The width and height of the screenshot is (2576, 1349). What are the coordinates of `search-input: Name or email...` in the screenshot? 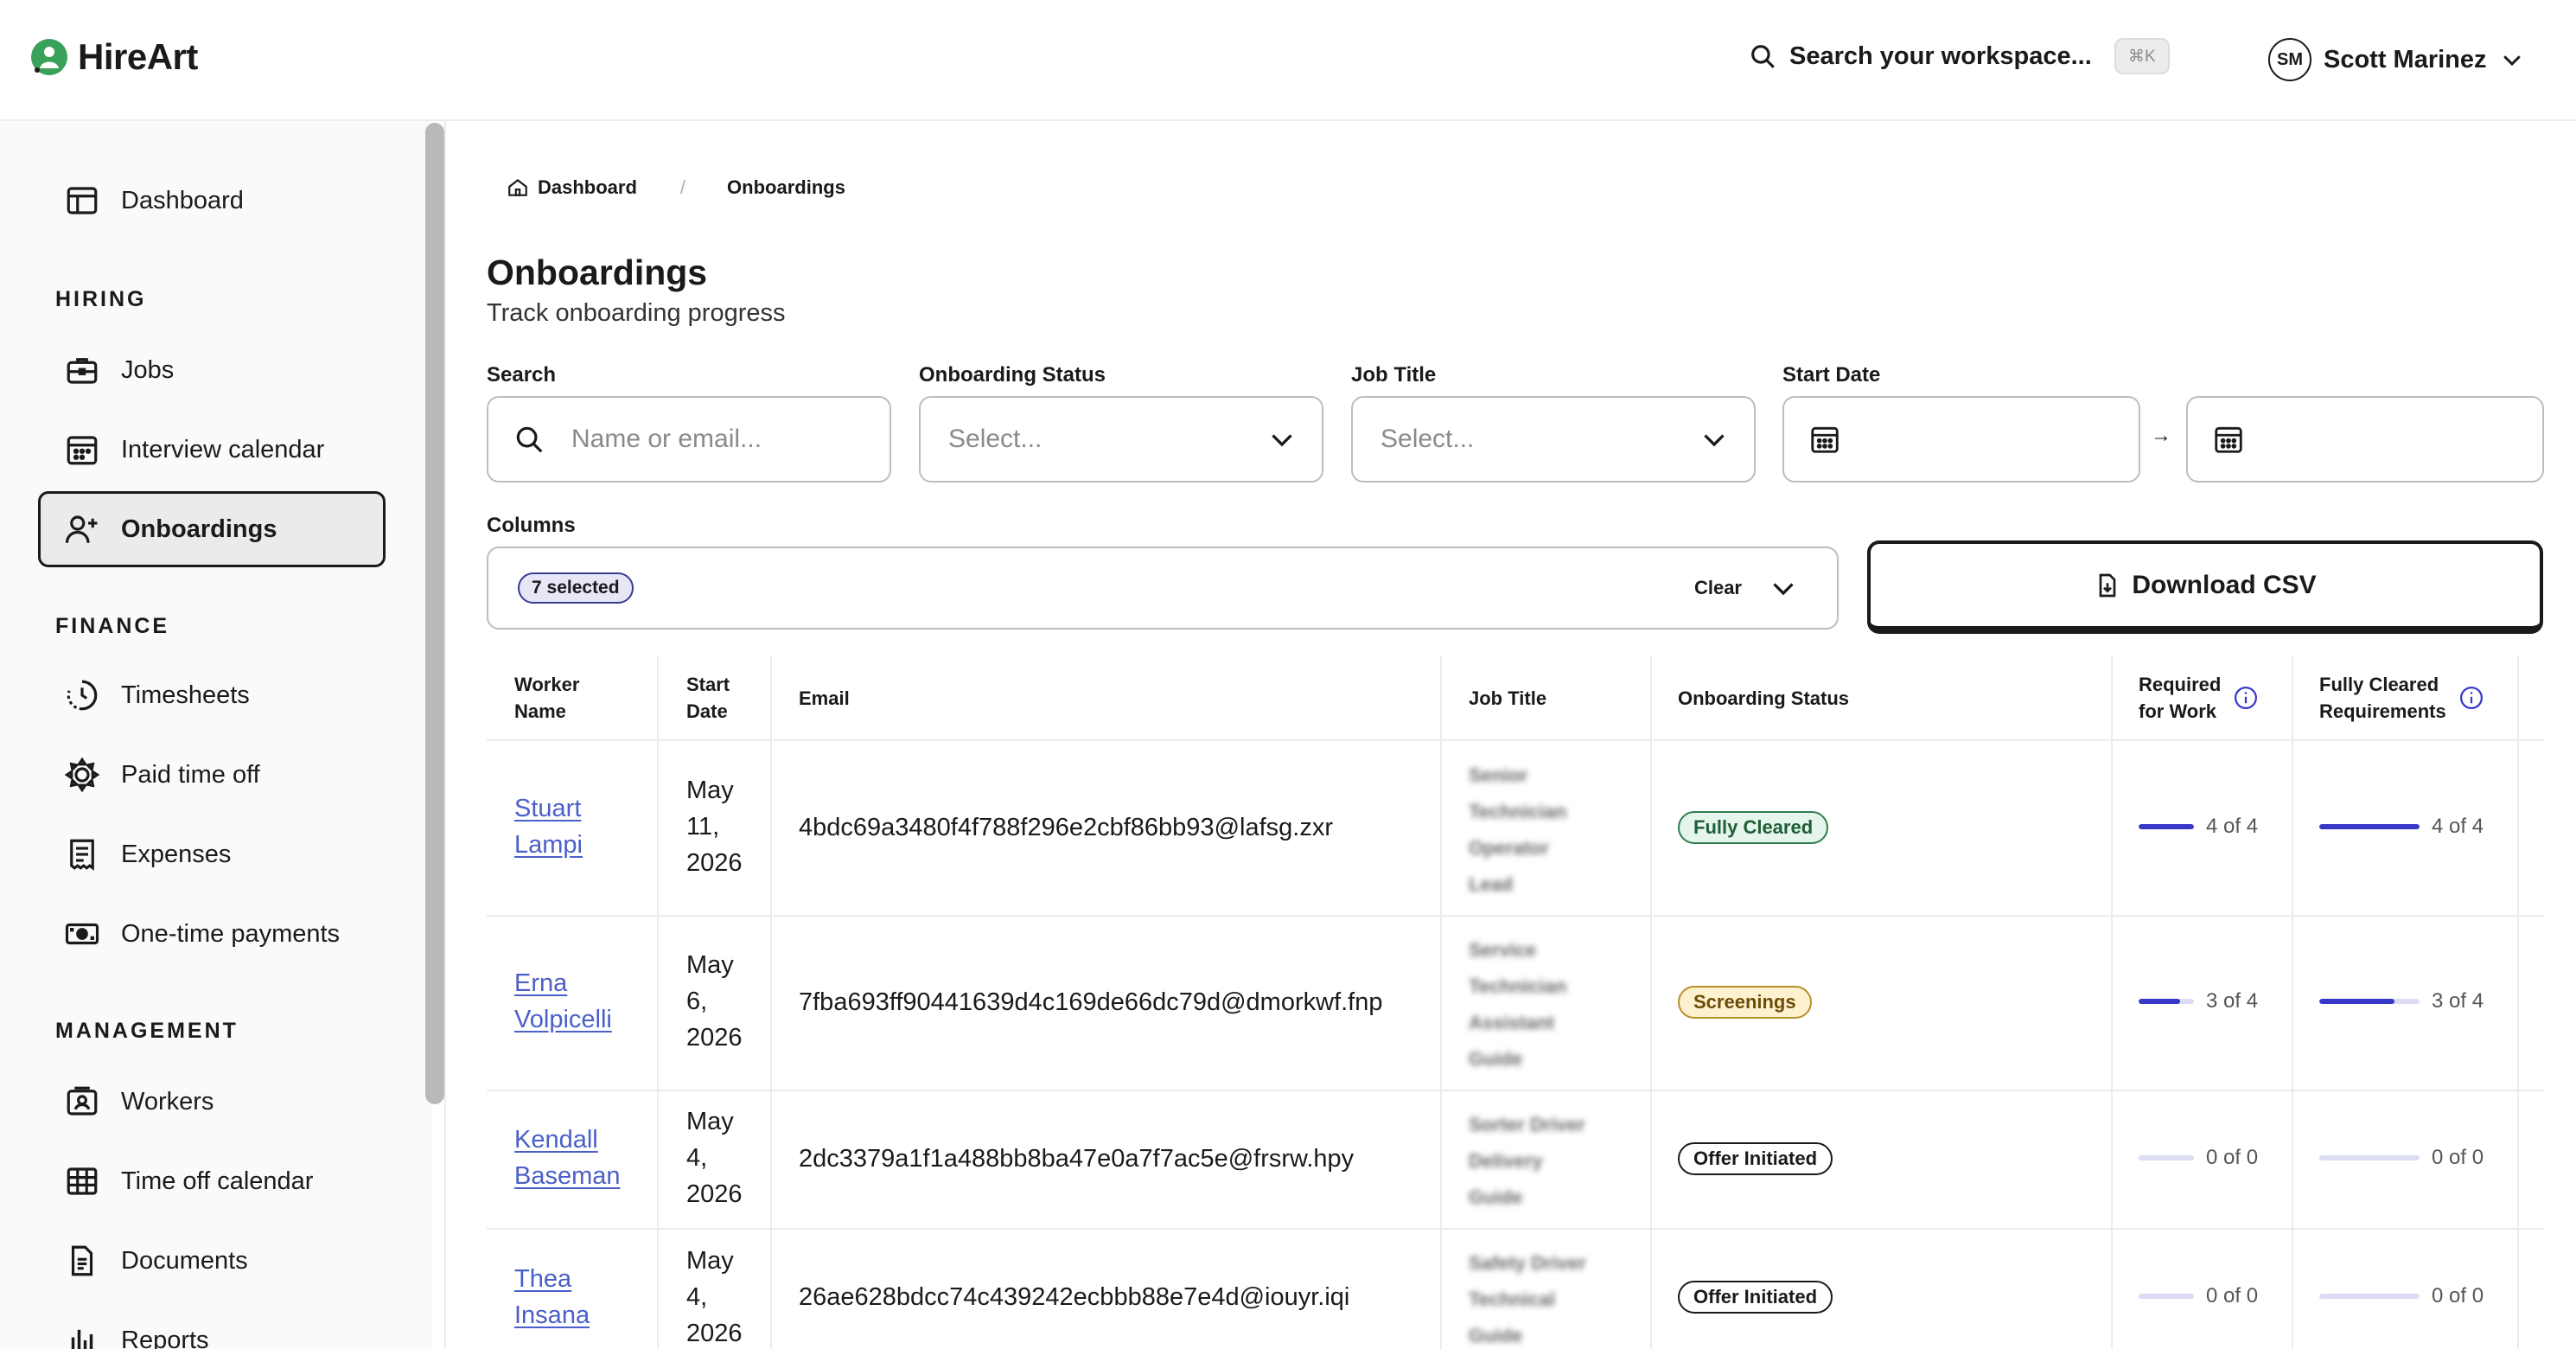 It's located at (689, 439).